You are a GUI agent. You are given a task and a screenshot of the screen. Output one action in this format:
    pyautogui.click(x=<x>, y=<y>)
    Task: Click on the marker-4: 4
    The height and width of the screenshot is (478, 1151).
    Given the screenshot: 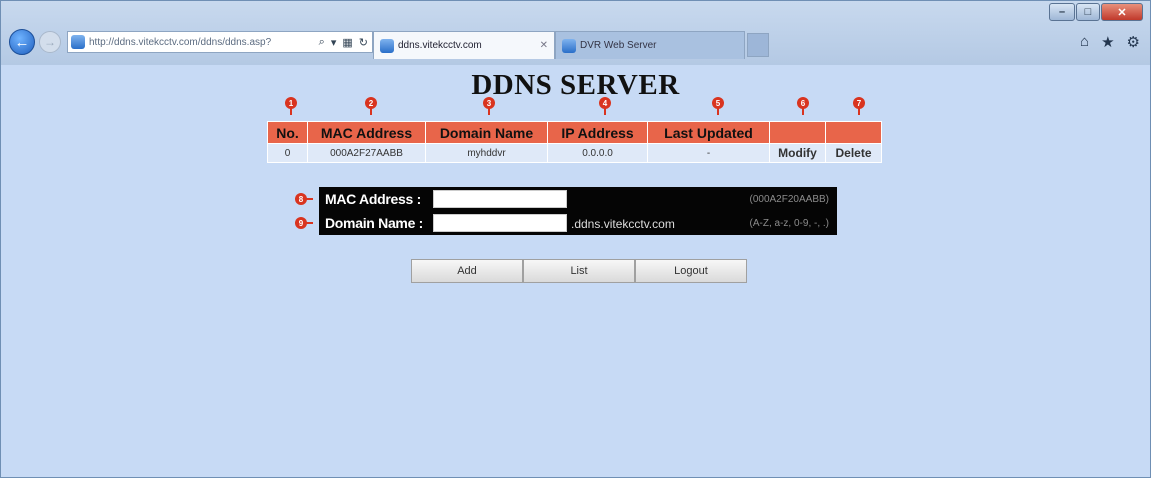 What is the action you would take?
    pyautogui.click(x=605, y=106)
    